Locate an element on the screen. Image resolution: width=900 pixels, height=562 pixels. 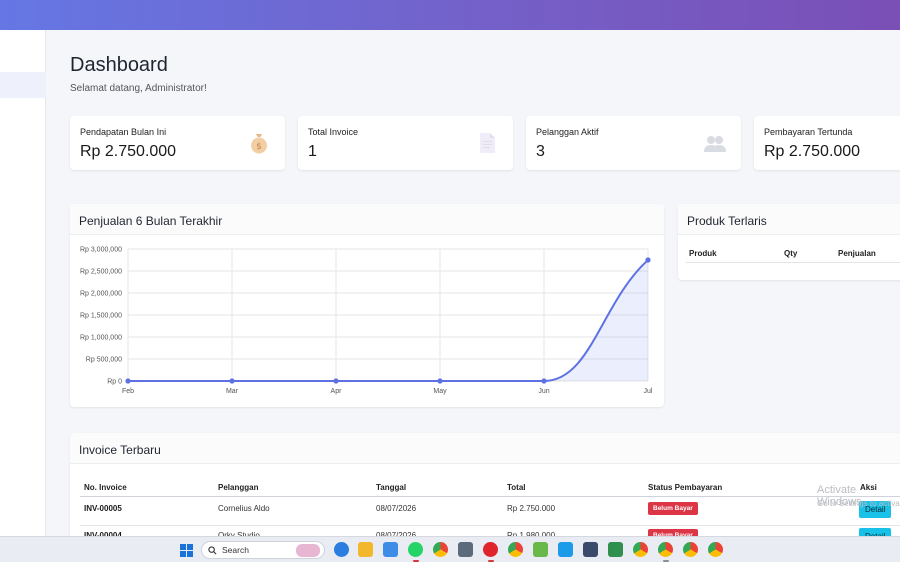
opera-icon is located at coordinates (490, 549).